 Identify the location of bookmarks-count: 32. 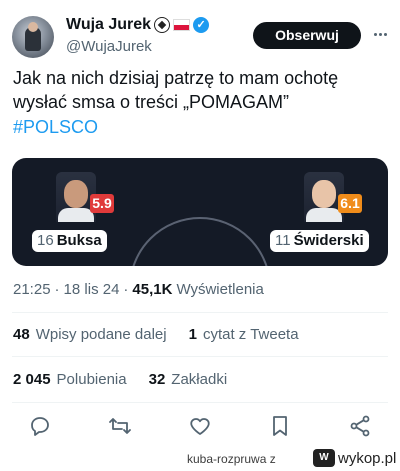
(157, 379).